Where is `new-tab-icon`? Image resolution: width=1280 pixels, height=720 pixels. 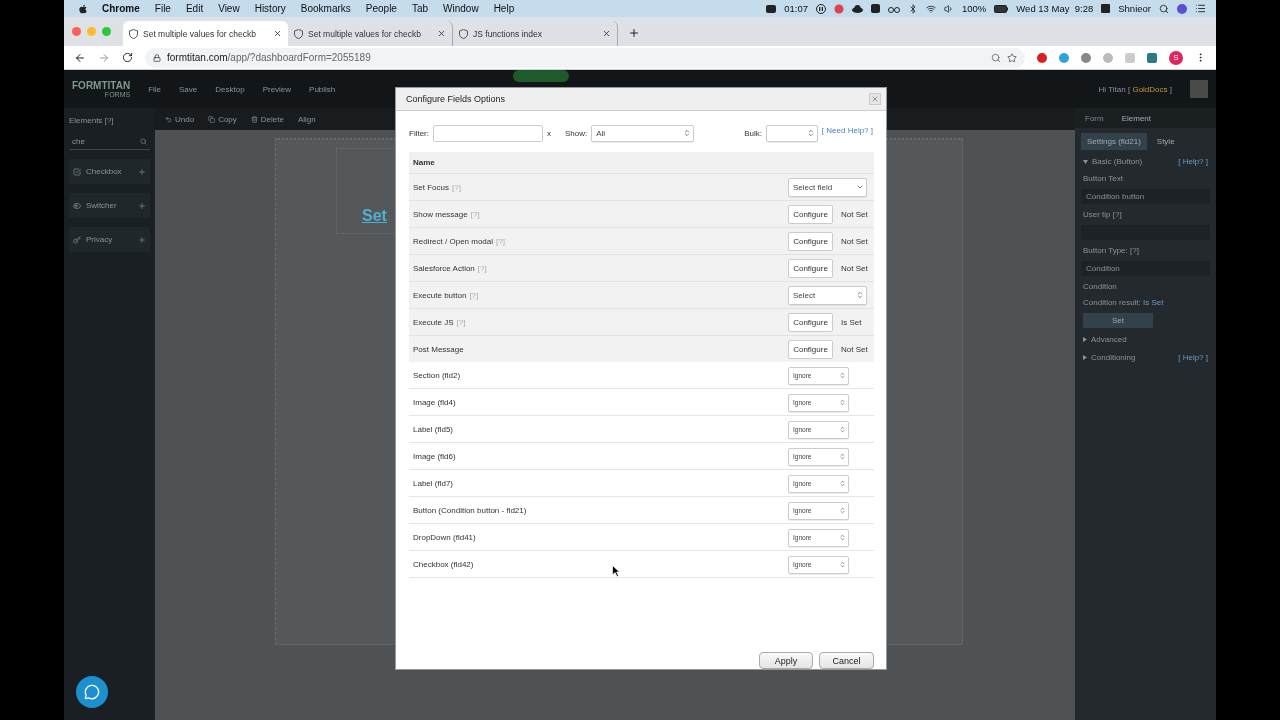 new-tab-icon is located at coordinates (634, 33).